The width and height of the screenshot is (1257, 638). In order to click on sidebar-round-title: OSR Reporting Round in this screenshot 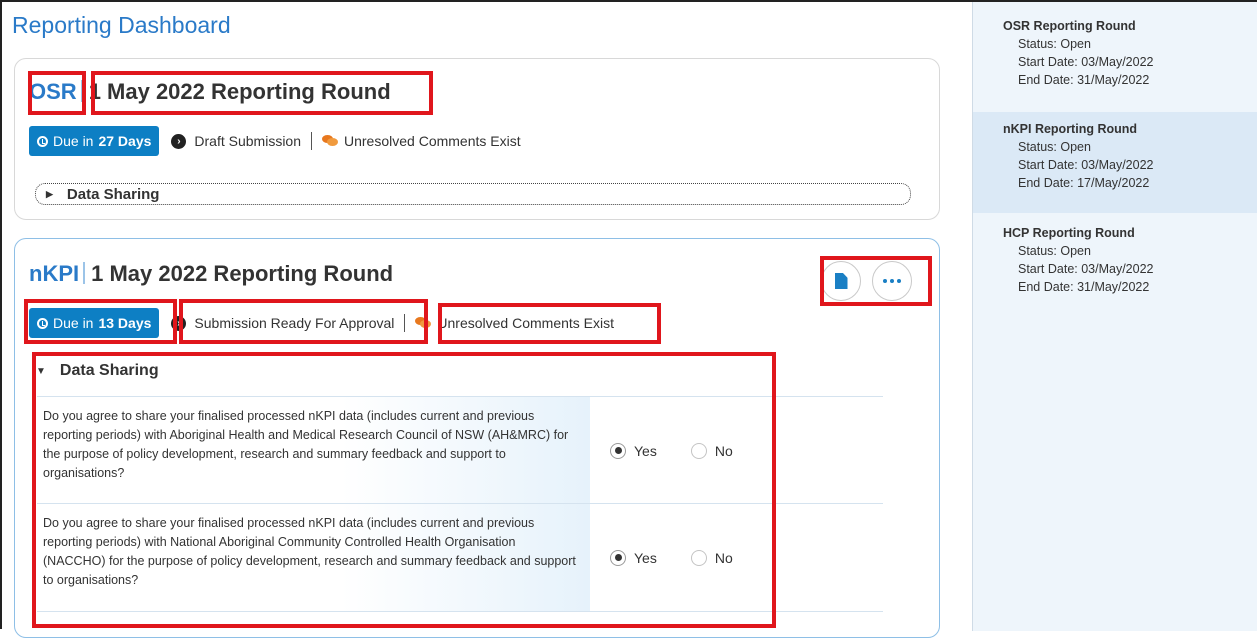, I will do `click(1069, 26)`.